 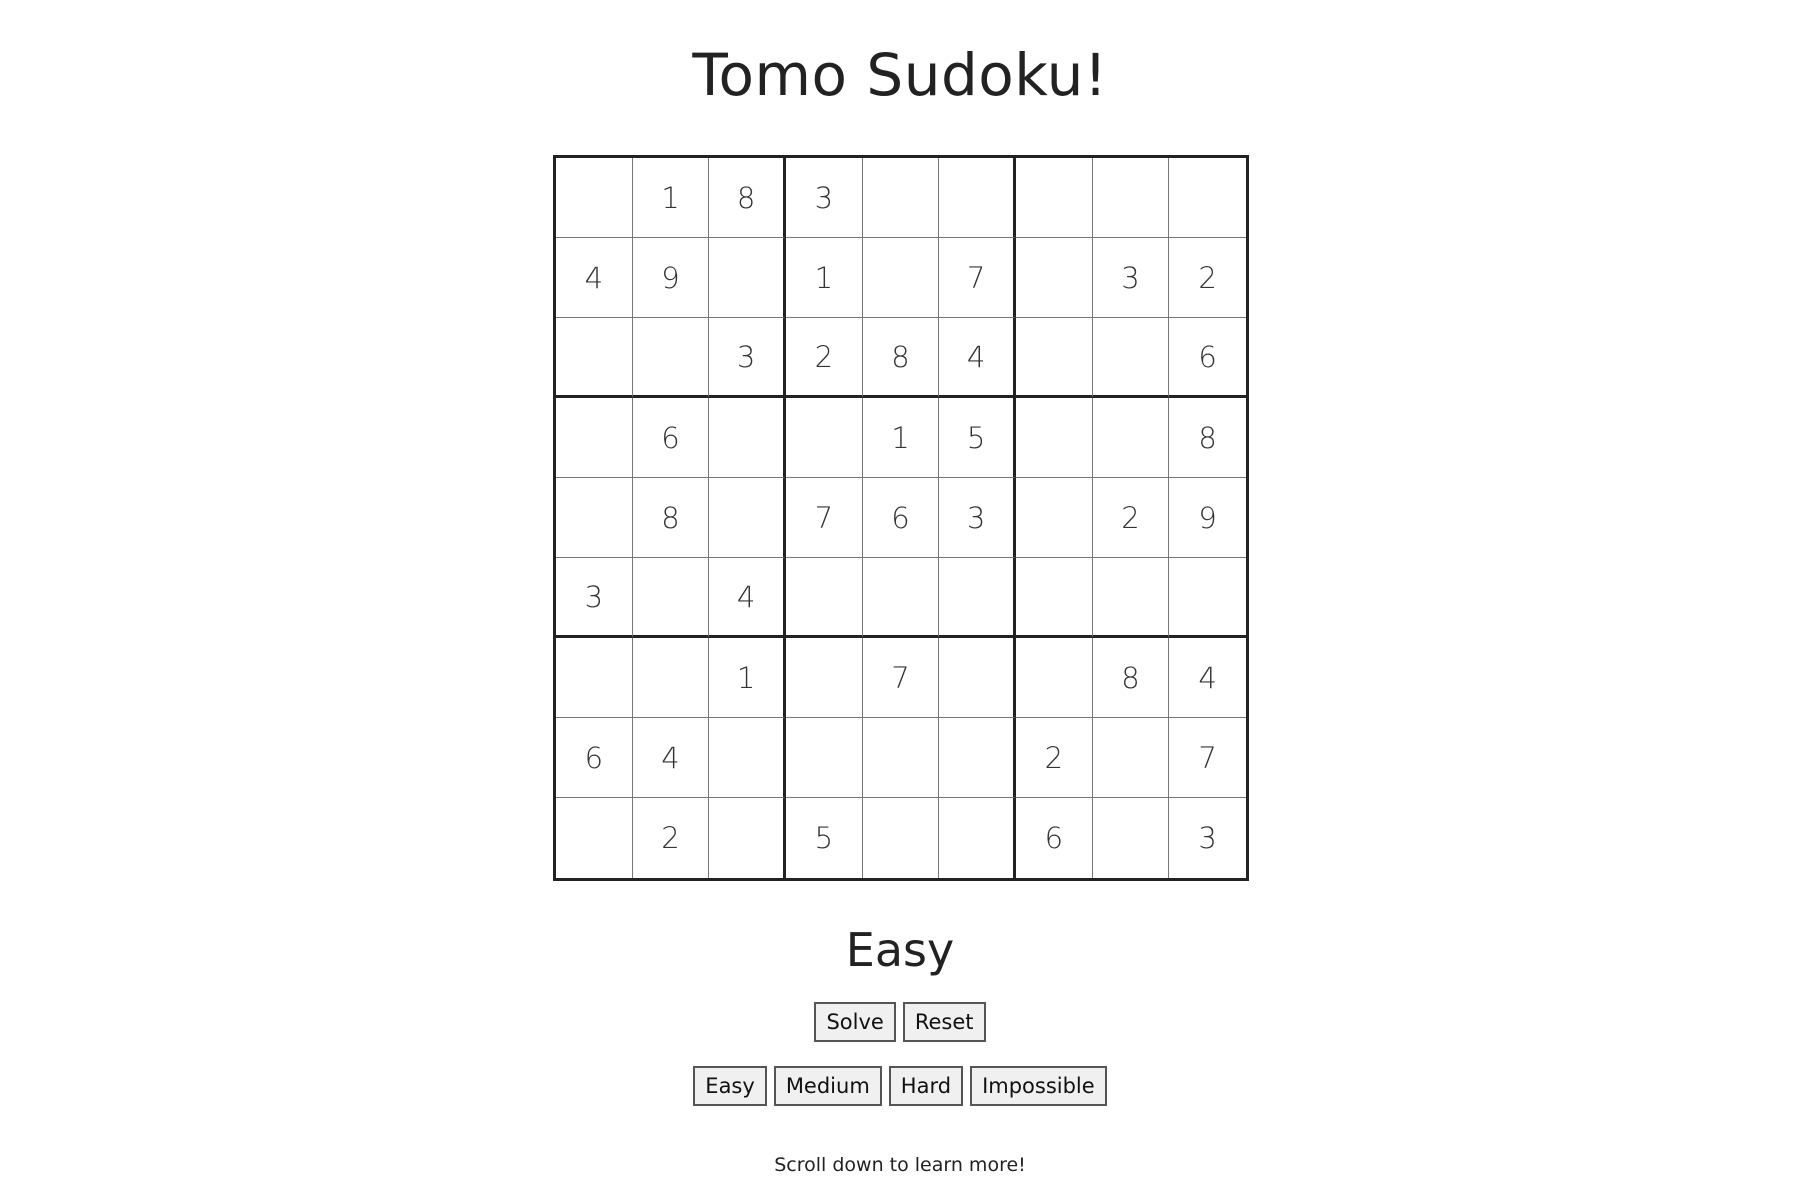 I want to click on solve-button: Solve, so click(x=855, y=1022).